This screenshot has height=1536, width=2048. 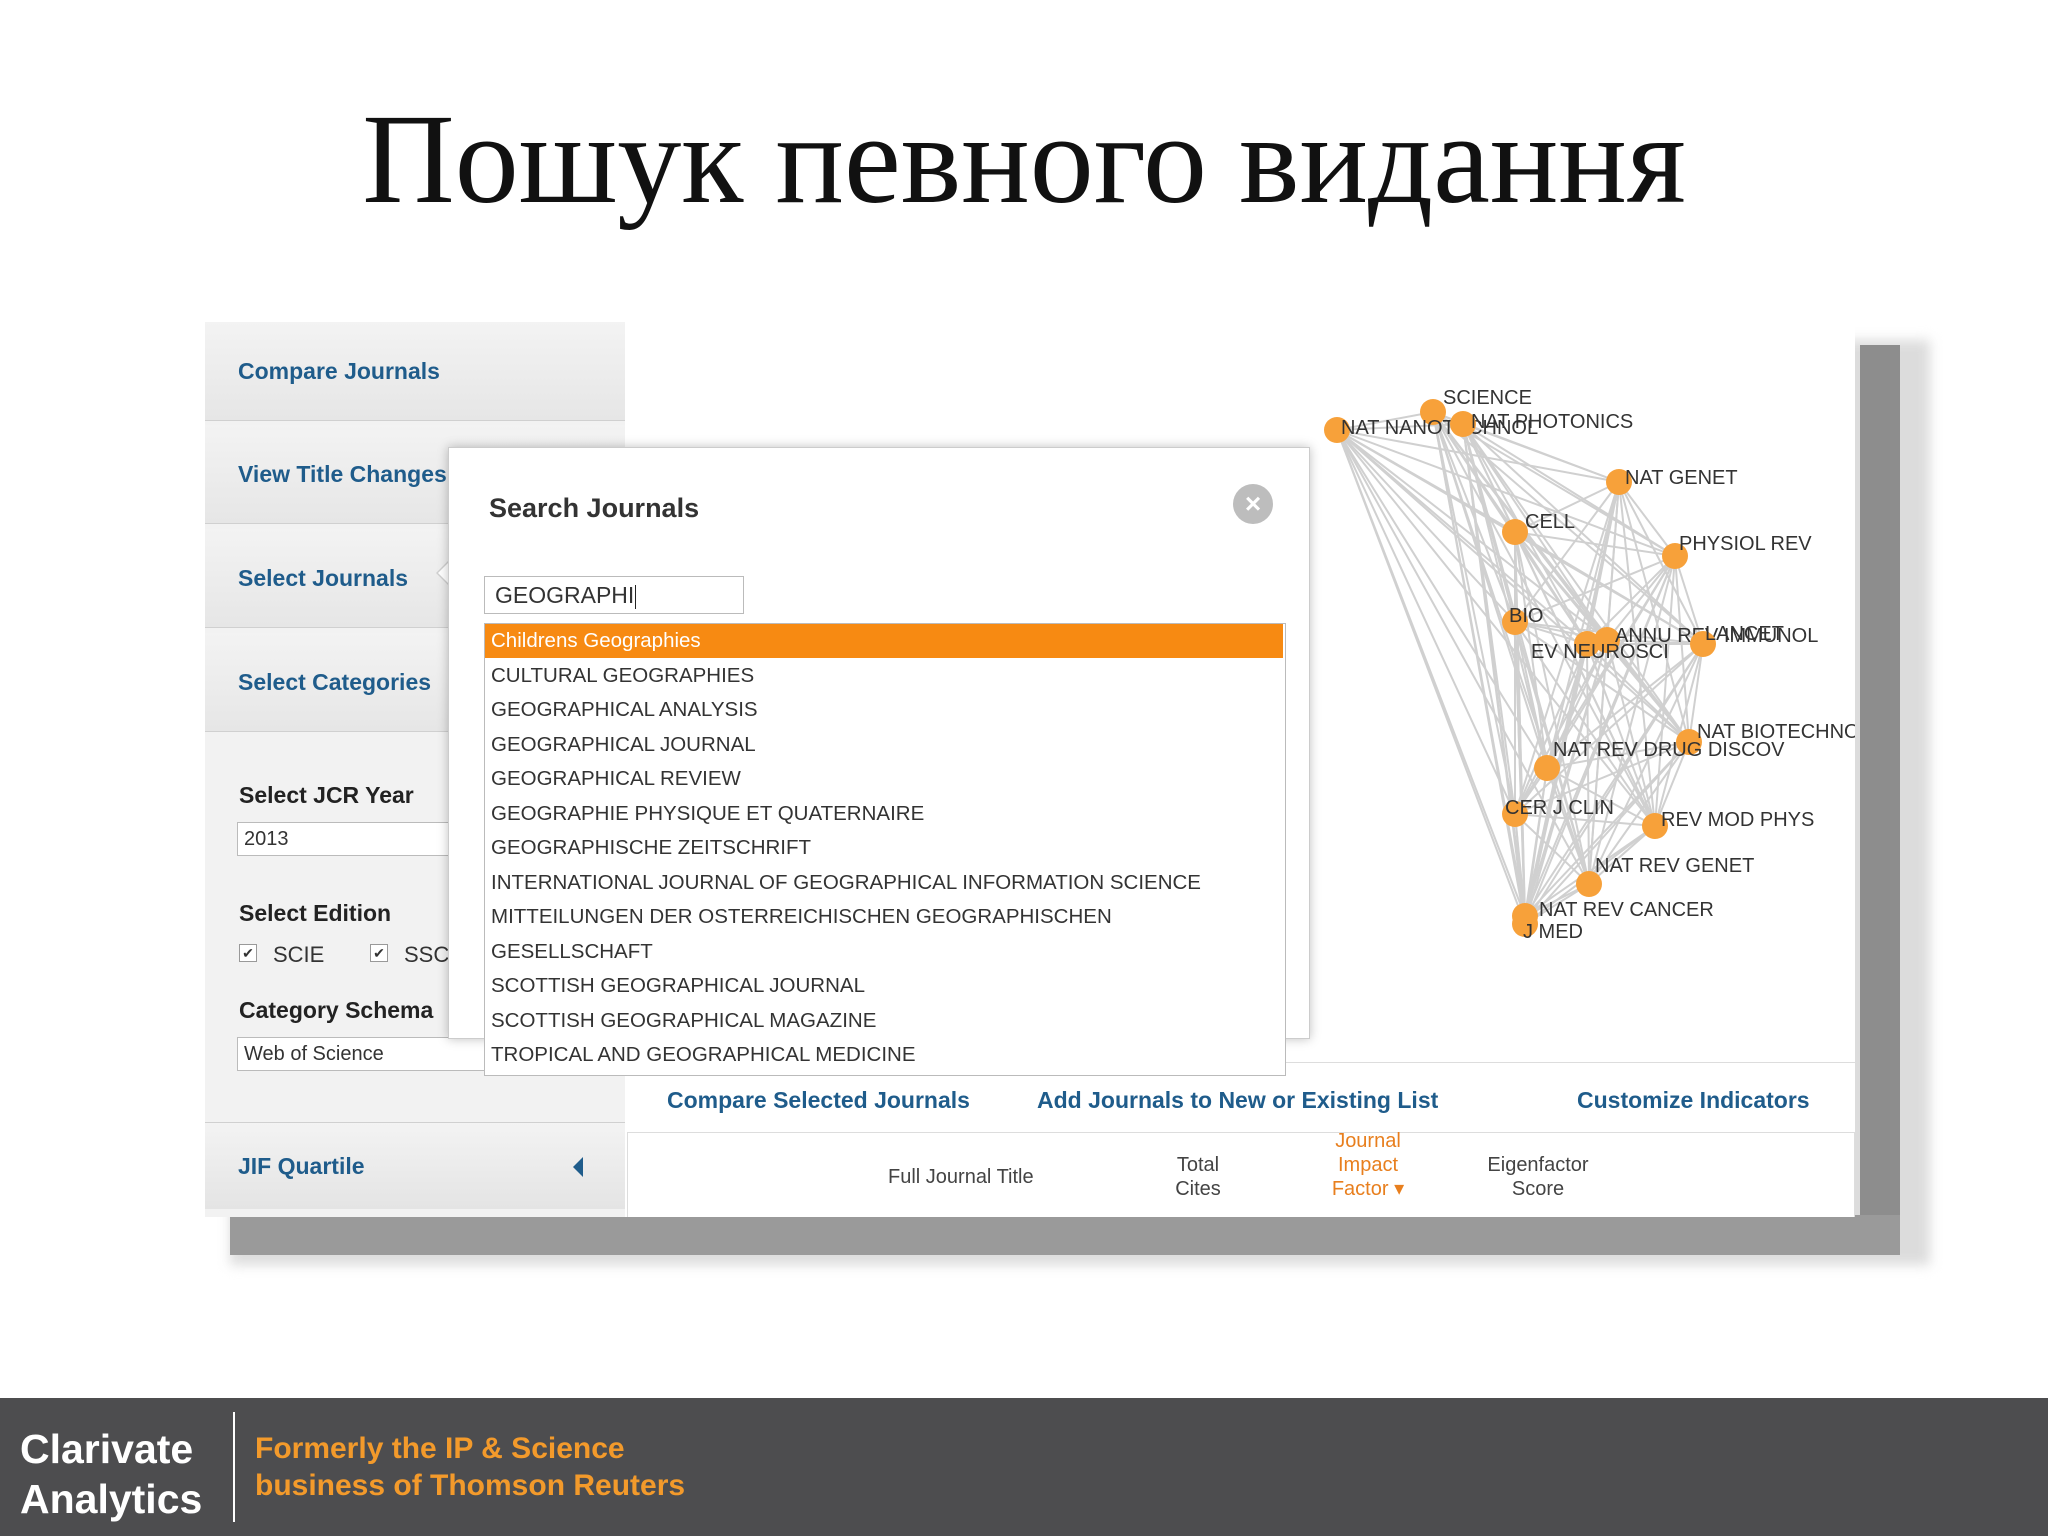 I want to click on col-journal-impact-factor: Journal Impact Factor ▾, so click(x=1368, y=1165).